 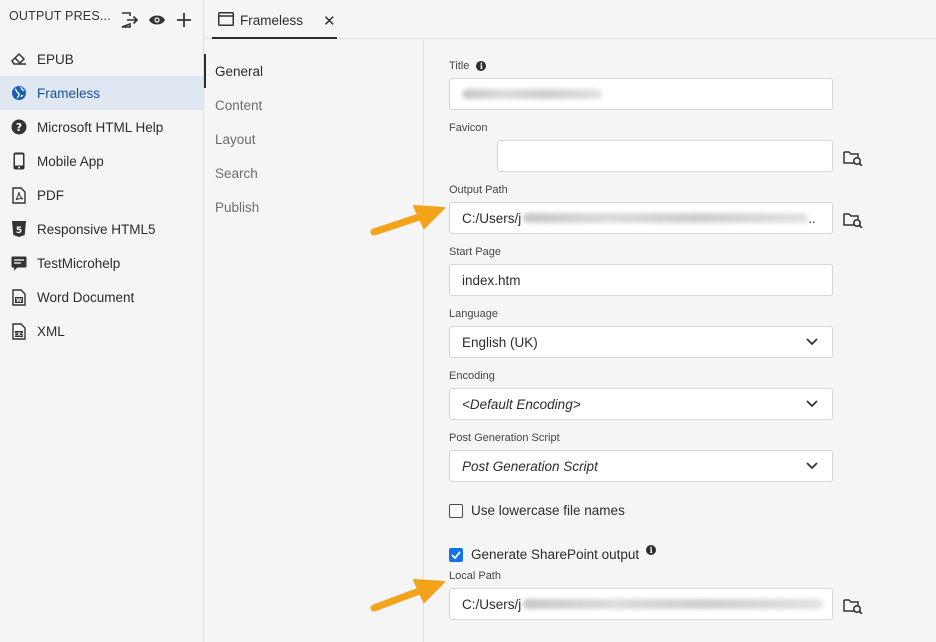 I want to click on tab-frameless: Frameless ✕, so click(x=274, y=21).